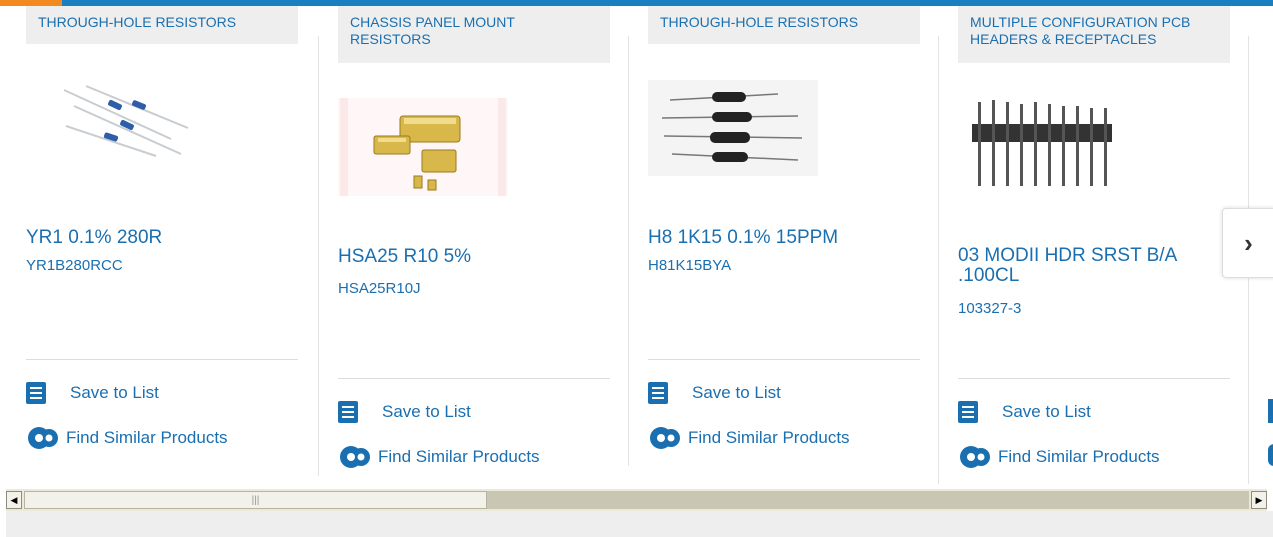 The height and width of the screenshot is (537, 1273). I want to click on product-part-number: 103327-3, so click(989, 309).